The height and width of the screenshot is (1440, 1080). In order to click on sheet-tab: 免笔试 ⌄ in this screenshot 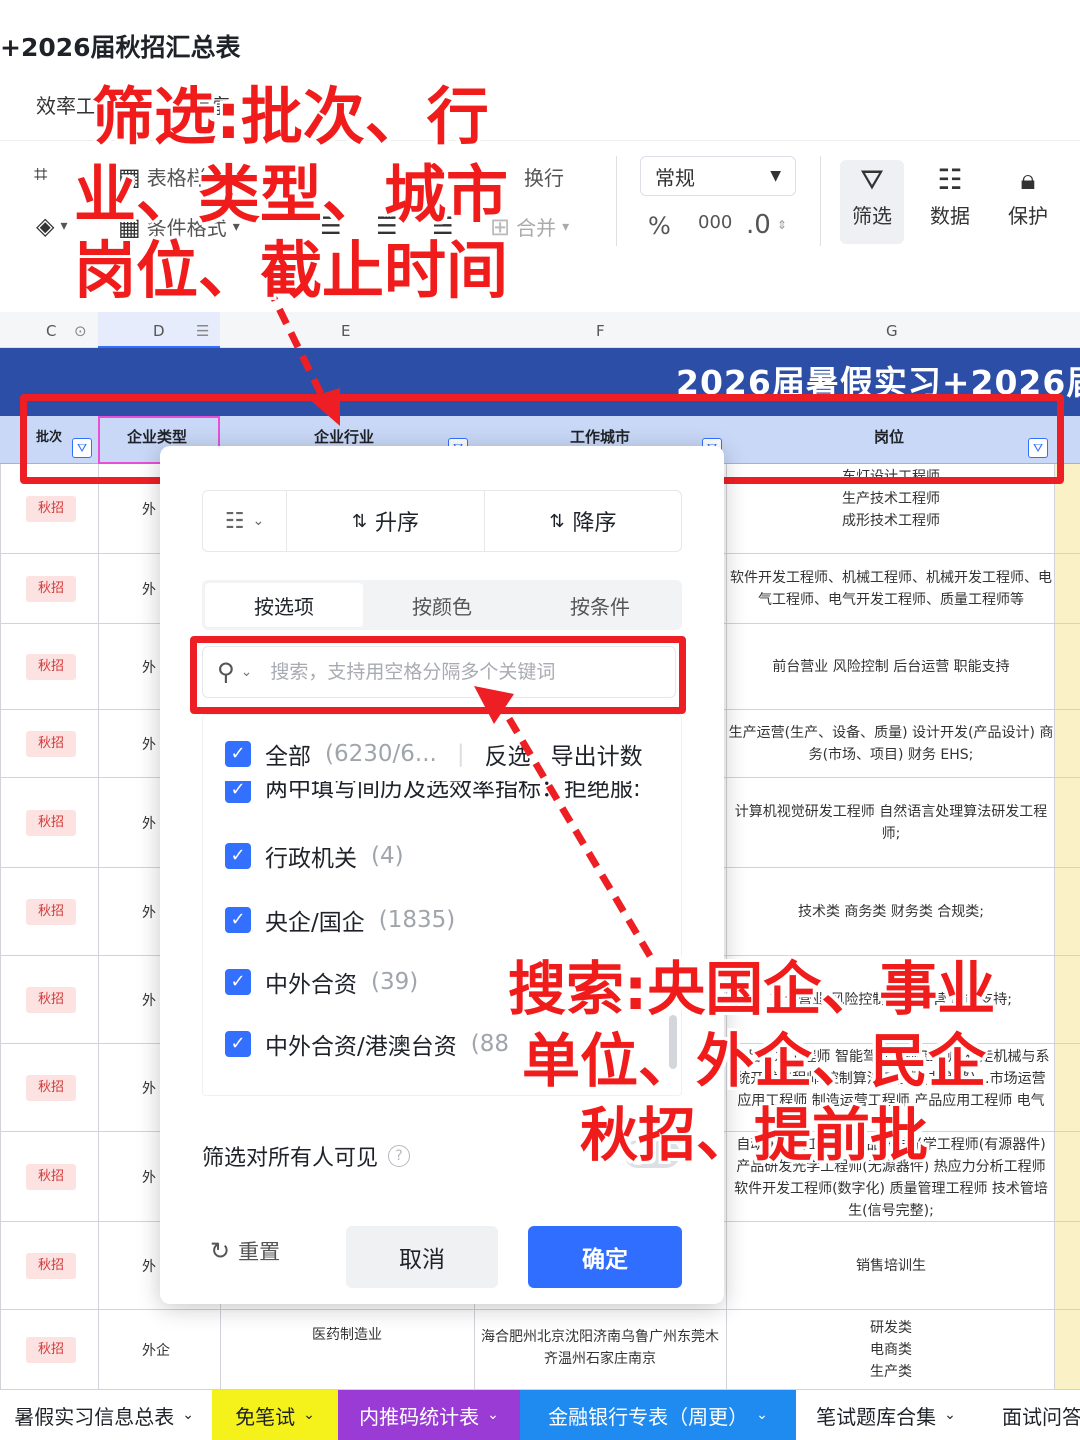, I will do `click(275, 1415)`.